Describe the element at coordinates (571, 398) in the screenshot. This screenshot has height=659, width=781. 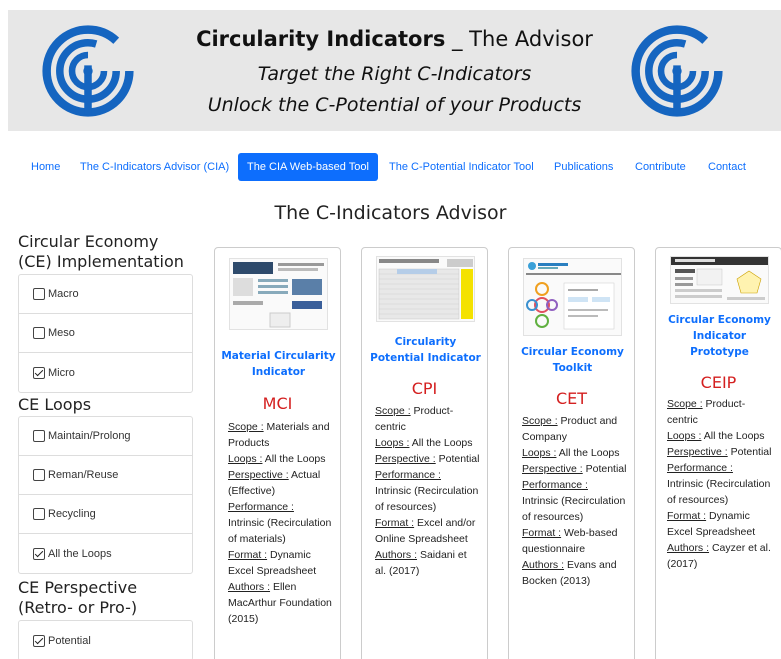
I see `card-abbreviation: CET` at that location.